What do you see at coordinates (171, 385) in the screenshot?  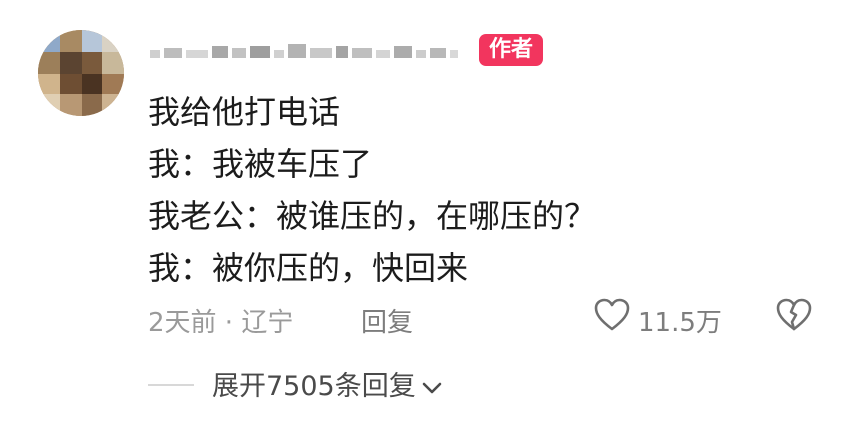 I see `divider` at bounding box center [171, 385].